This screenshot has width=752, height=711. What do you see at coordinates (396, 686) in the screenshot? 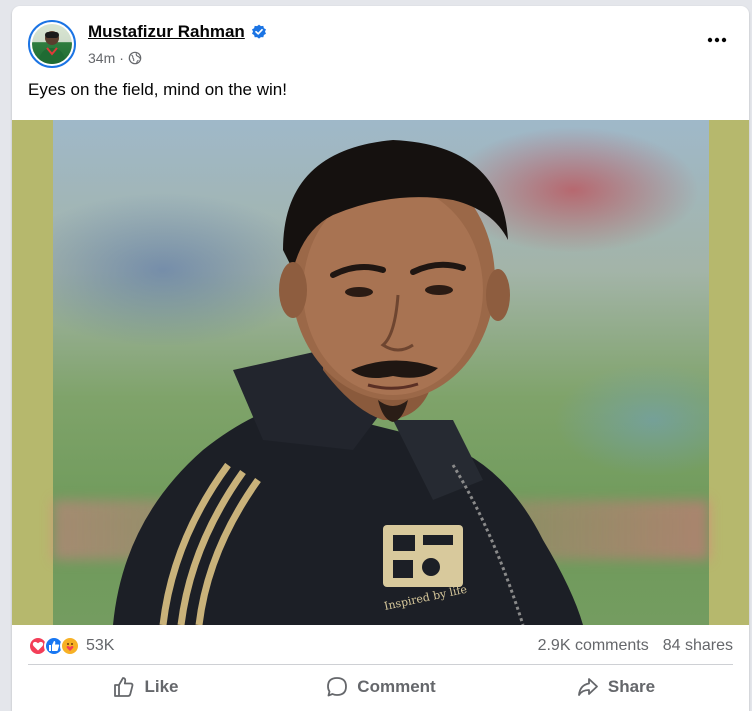
I see `comment-label: Comment` at bounding box center [396, 686].